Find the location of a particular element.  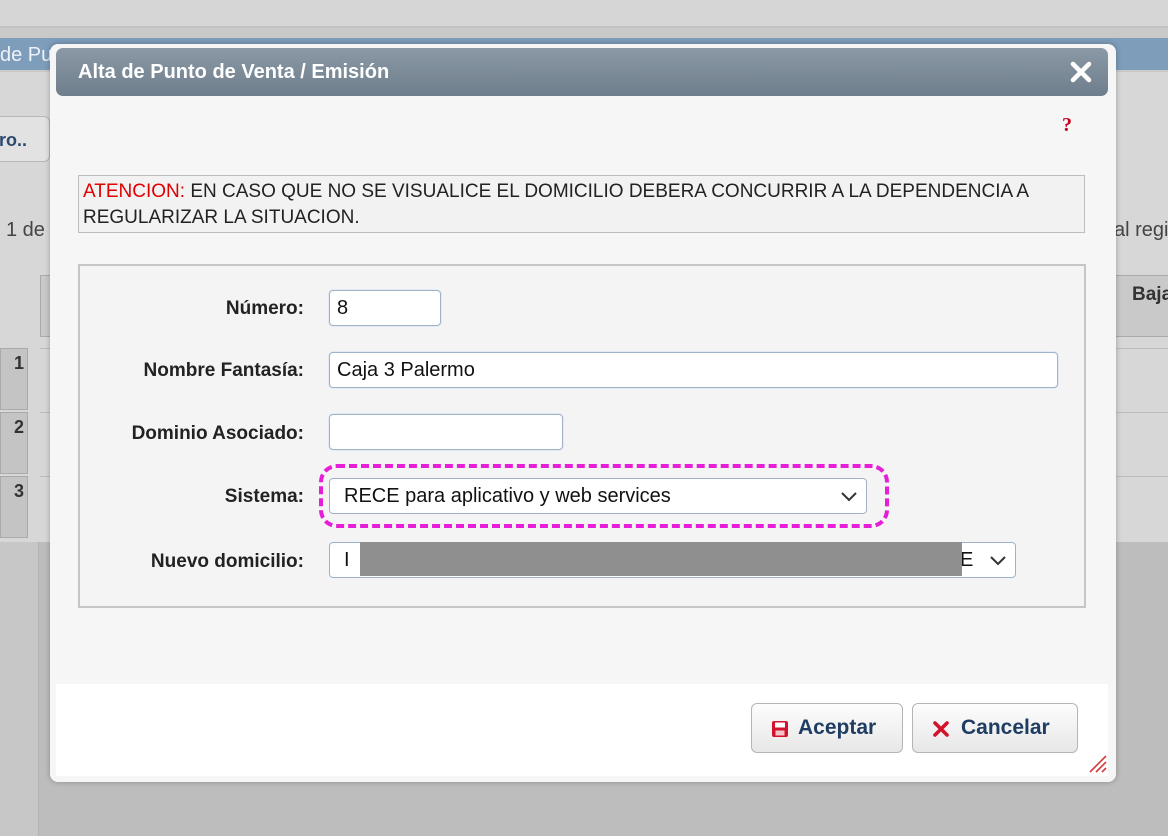

chevron-down-icon is located at coordinates (998, 561).